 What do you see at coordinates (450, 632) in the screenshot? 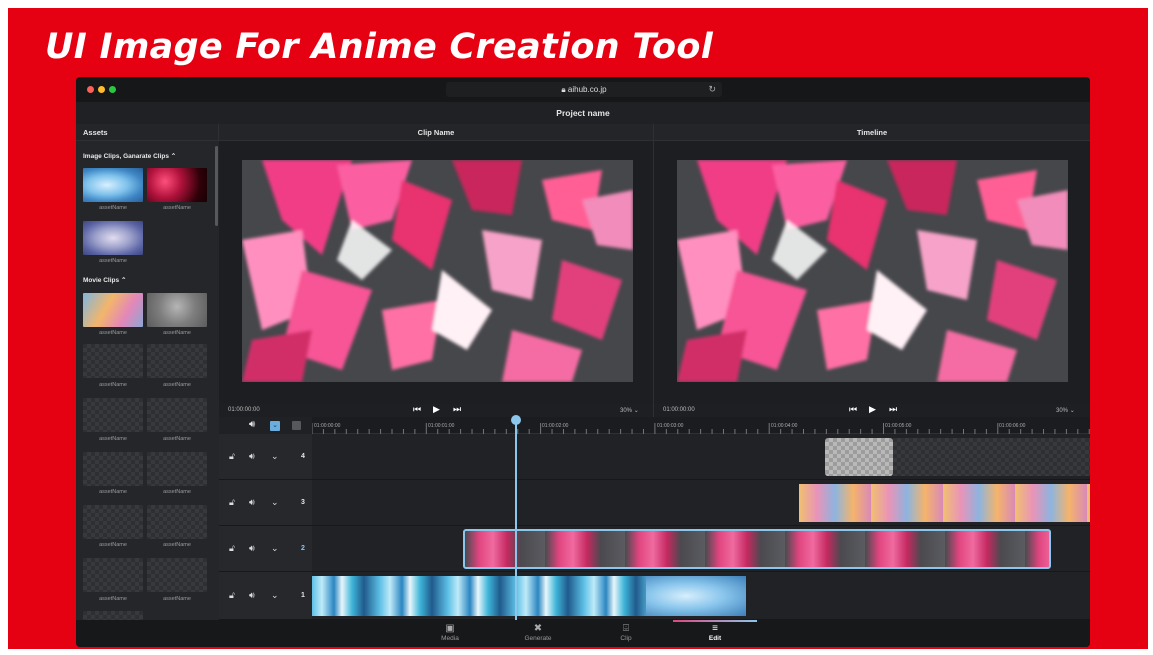
I see `nav-media: ▣ Media` at bounding box center [450, 632].